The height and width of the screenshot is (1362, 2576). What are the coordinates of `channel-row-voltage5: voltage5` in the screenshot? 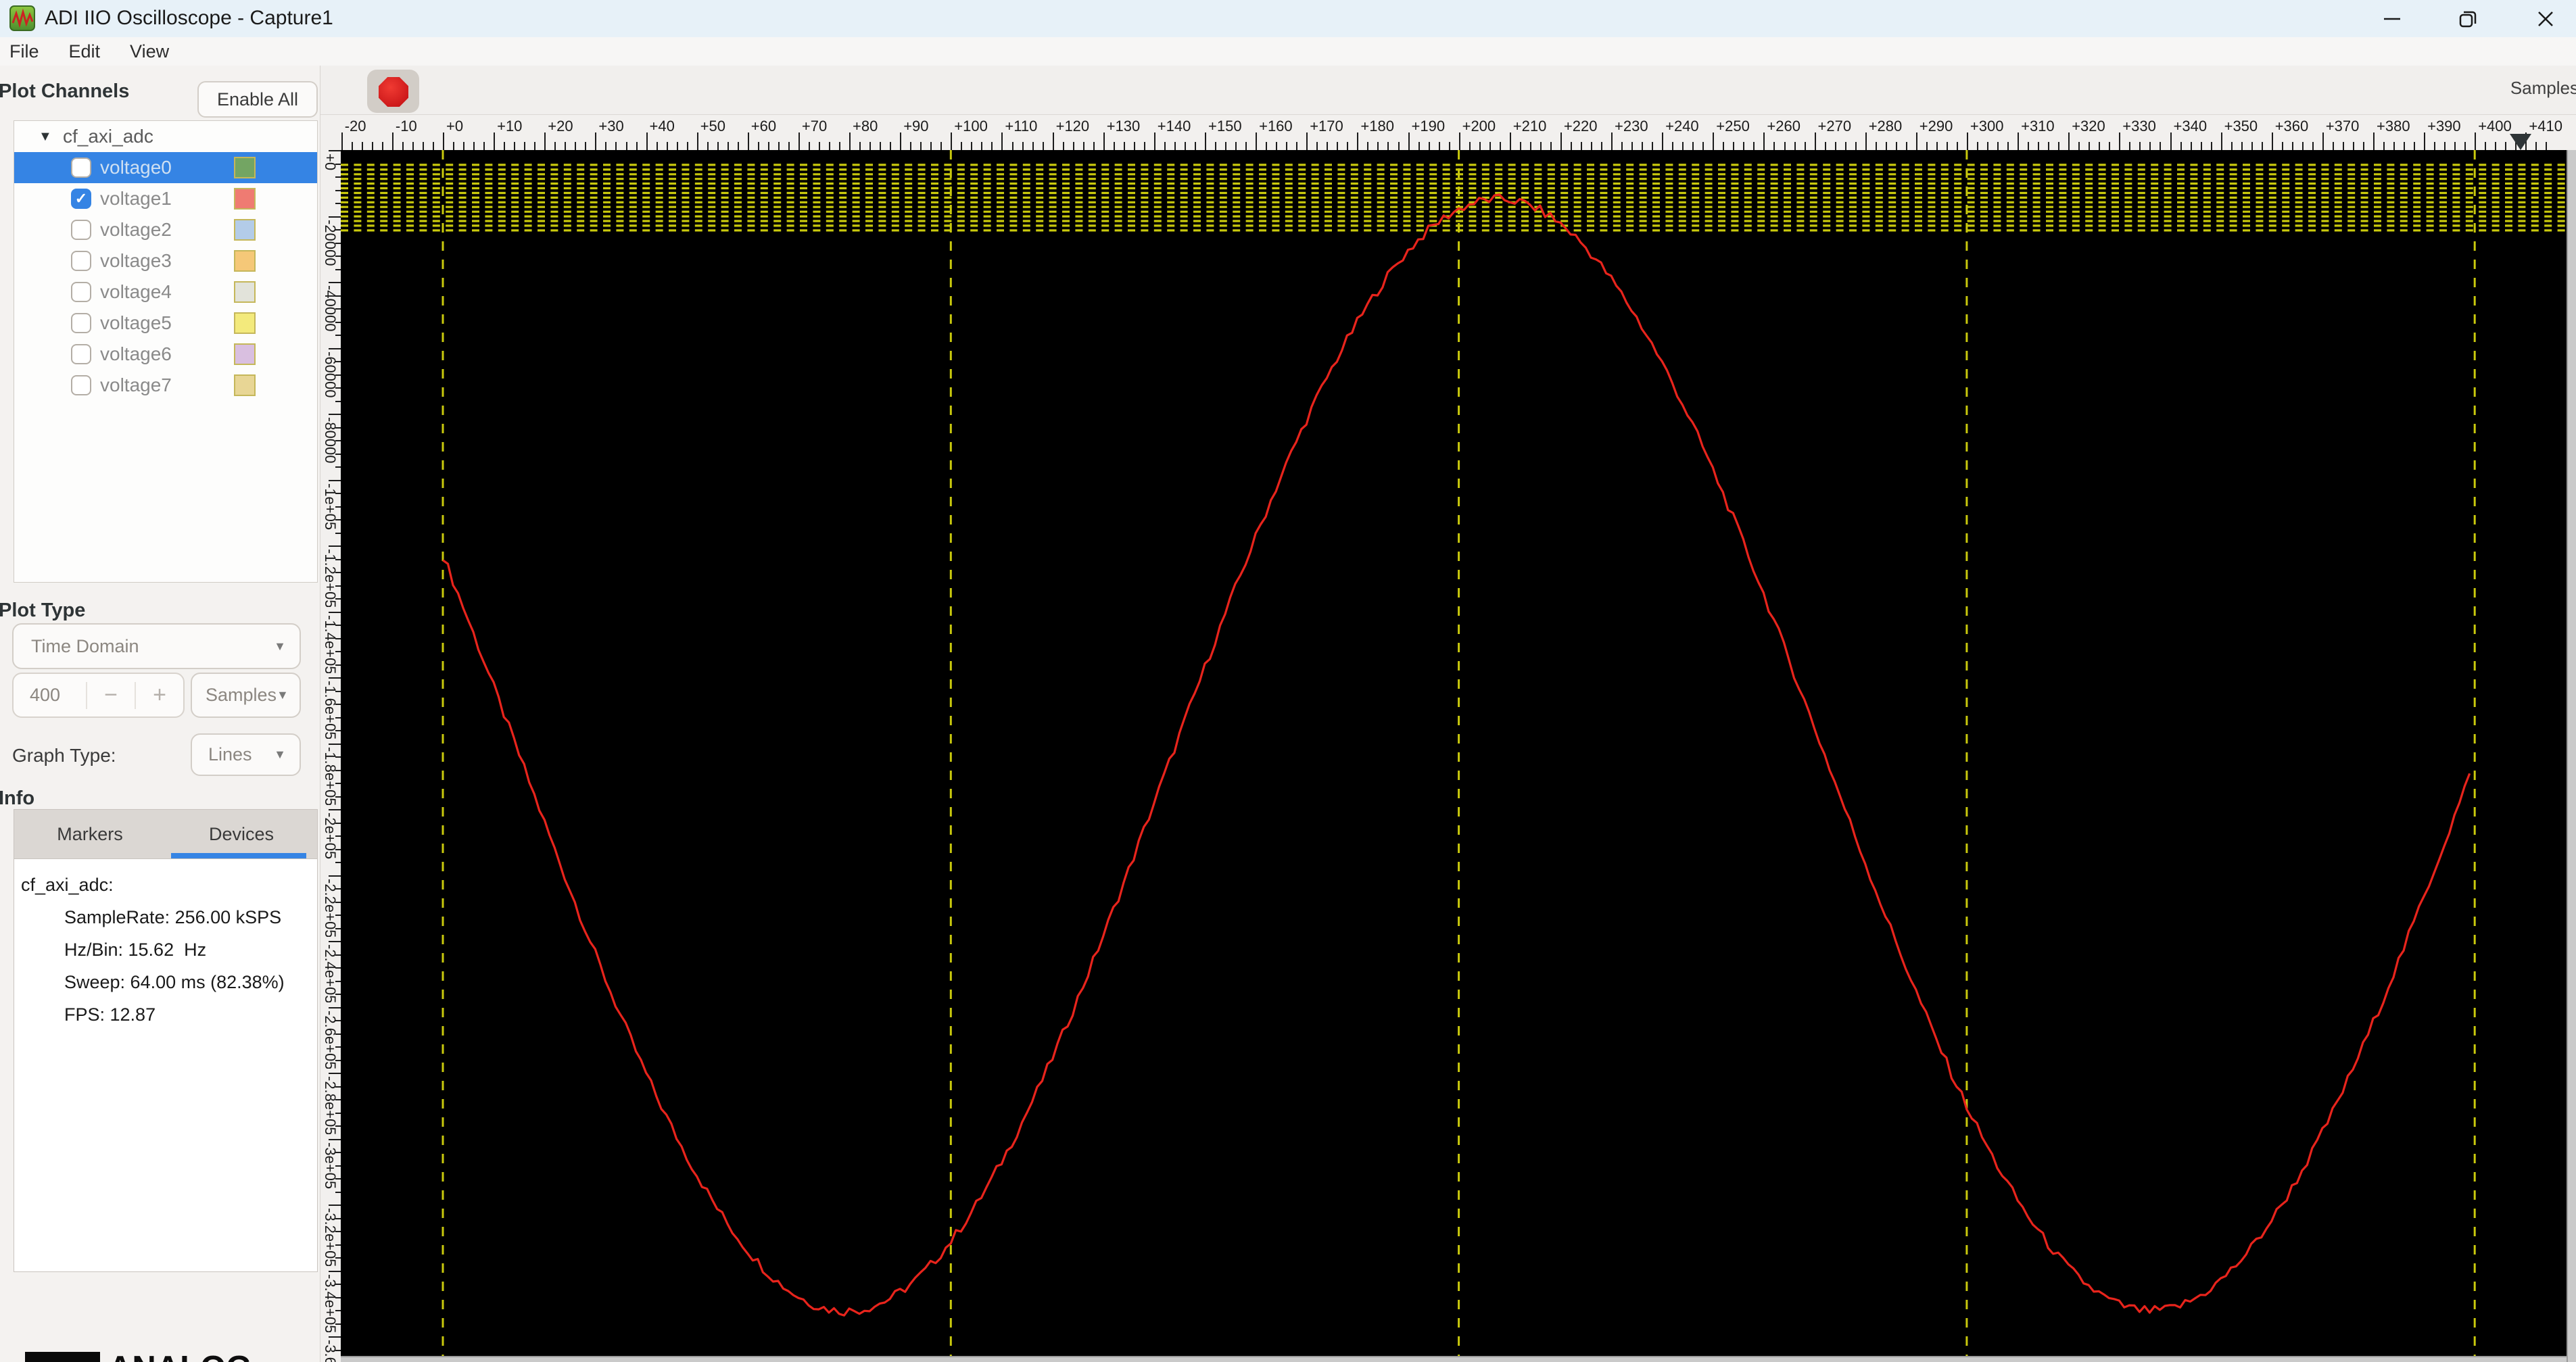 It's located at (165, 323).